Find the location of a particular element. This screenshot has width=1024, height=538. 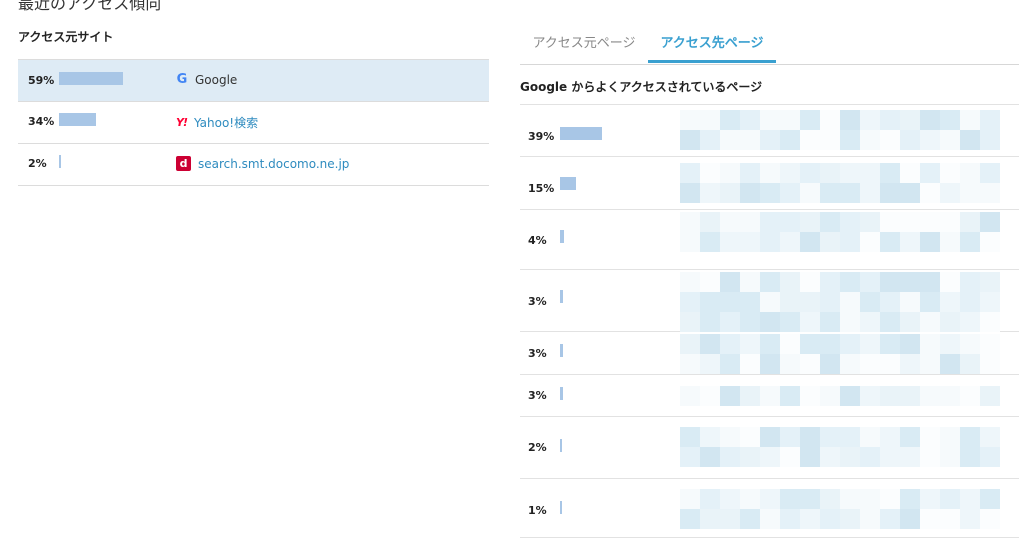

destination-percent: 4% is located at coordinates (537, 240).